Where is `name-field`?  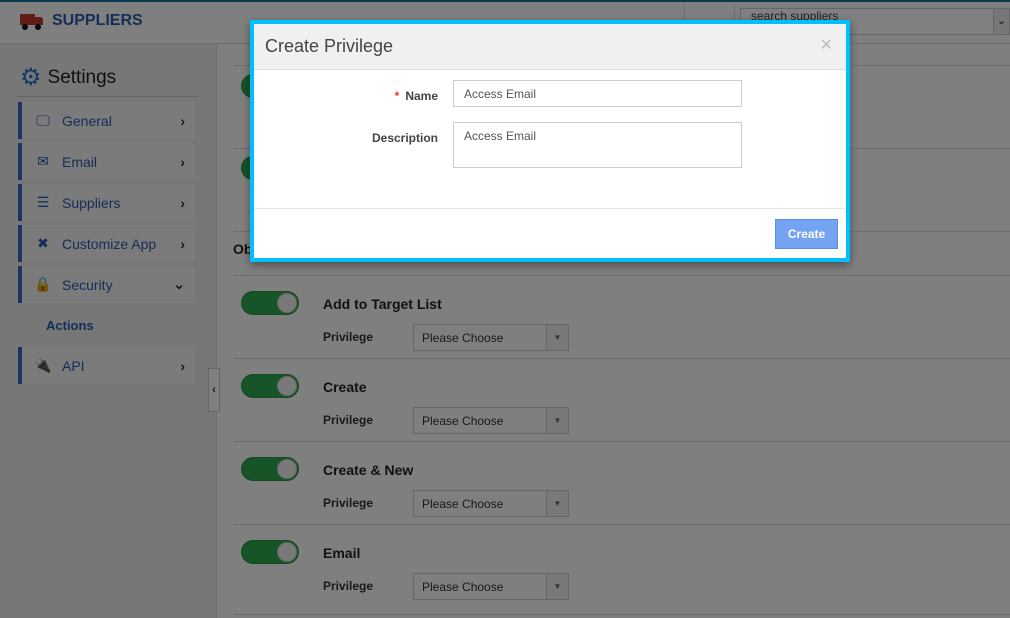 name-field is located at coordinates (597, 93).